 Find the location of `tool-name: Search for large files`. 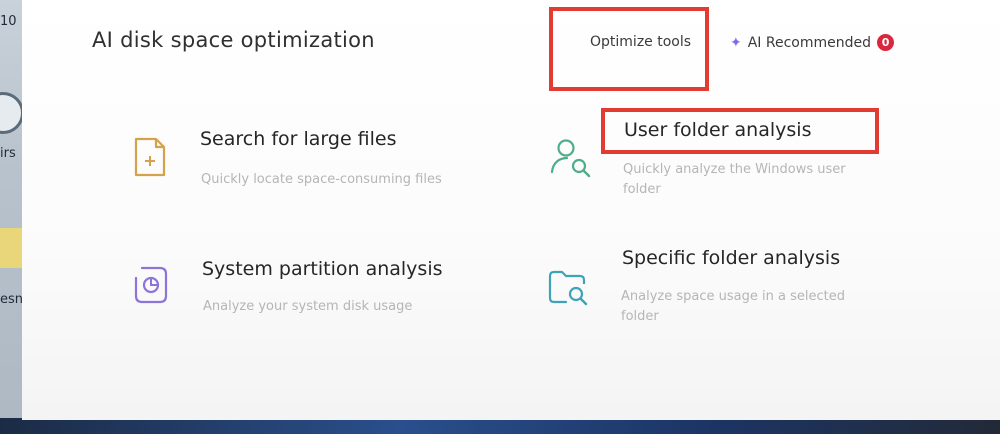

tool-name: Search for large files is located at coordinates (298, 139).